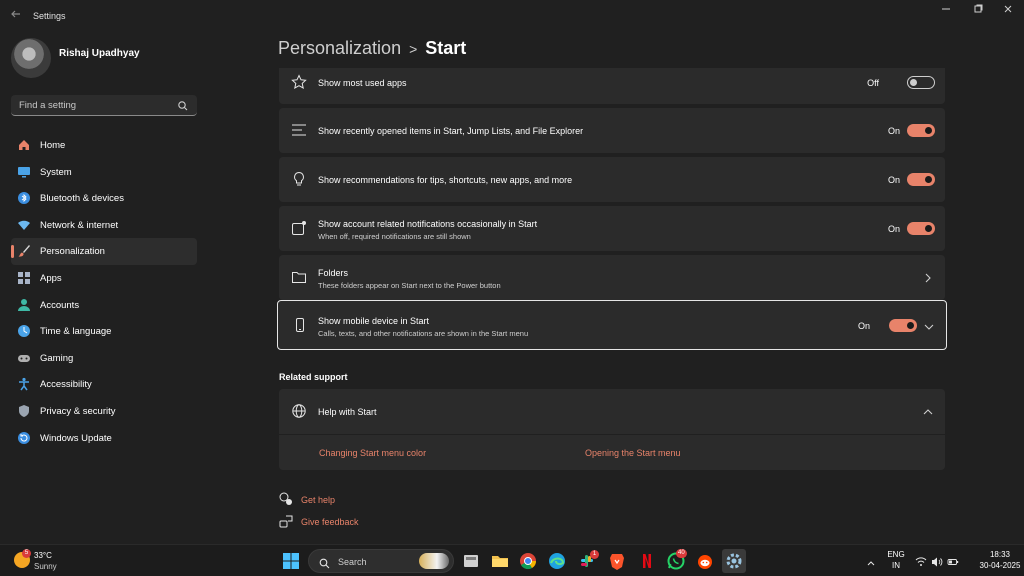  Describe the element at coordinates (26, 553) in the screenshot. I see `weather-badge: 5` at that location.